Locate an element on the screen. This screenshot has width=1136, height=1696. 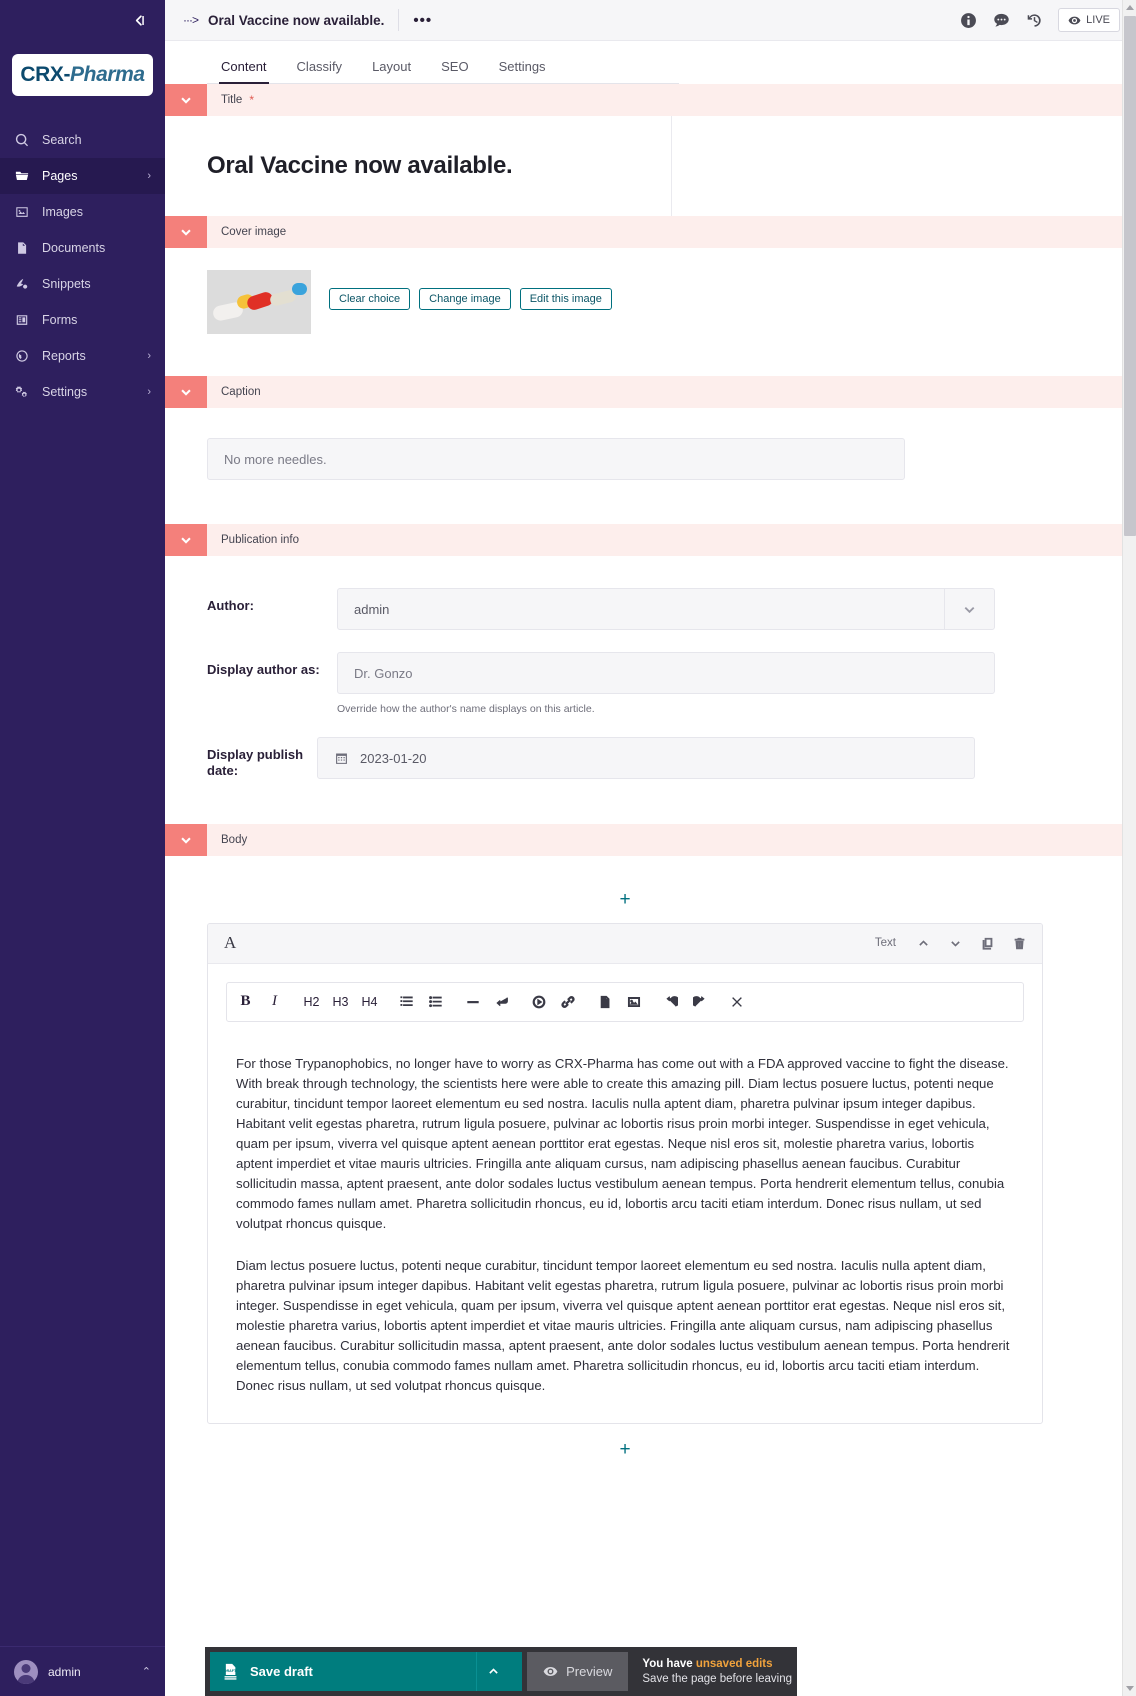
panel-toggle-cover-image is located at coordinates (186, 232).